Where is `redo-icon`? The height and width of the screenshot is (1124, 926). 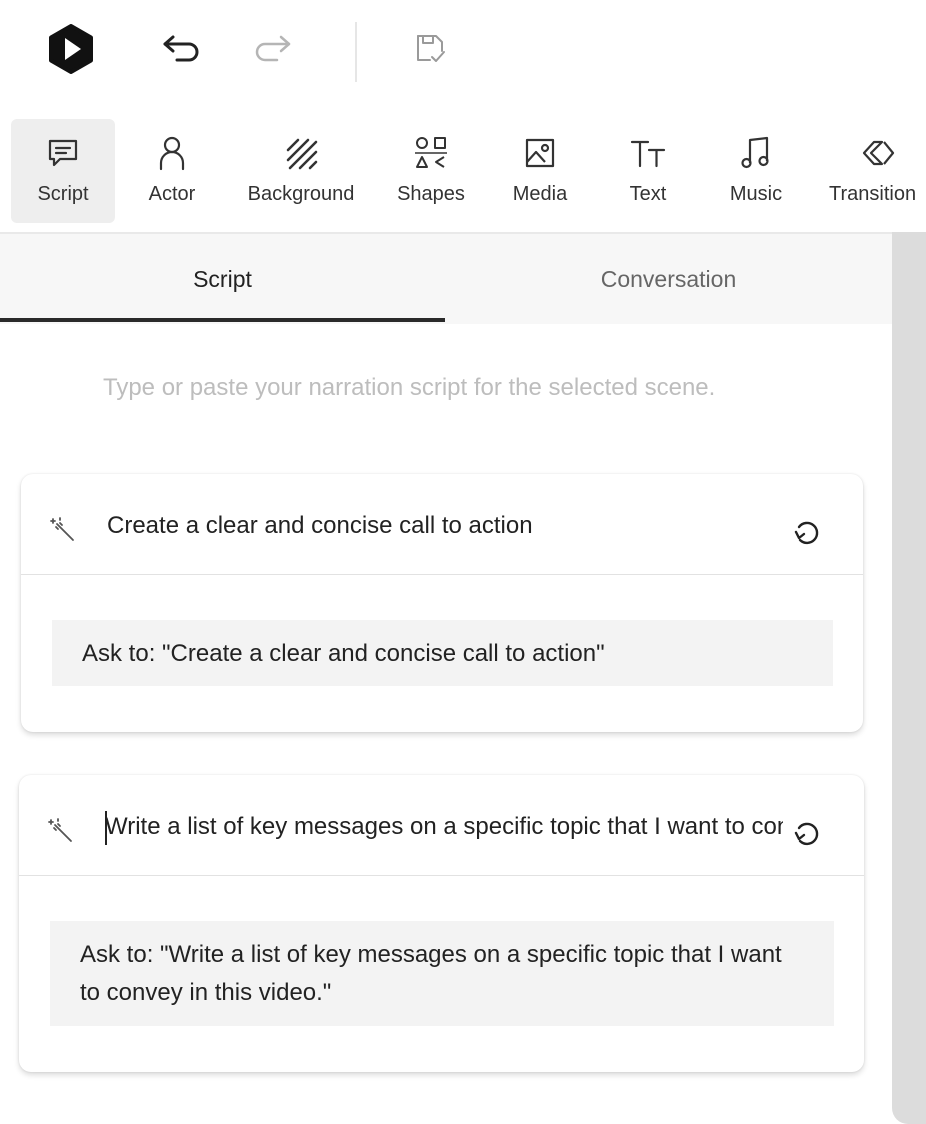 redo-icon is located at coordinates (272, 48).